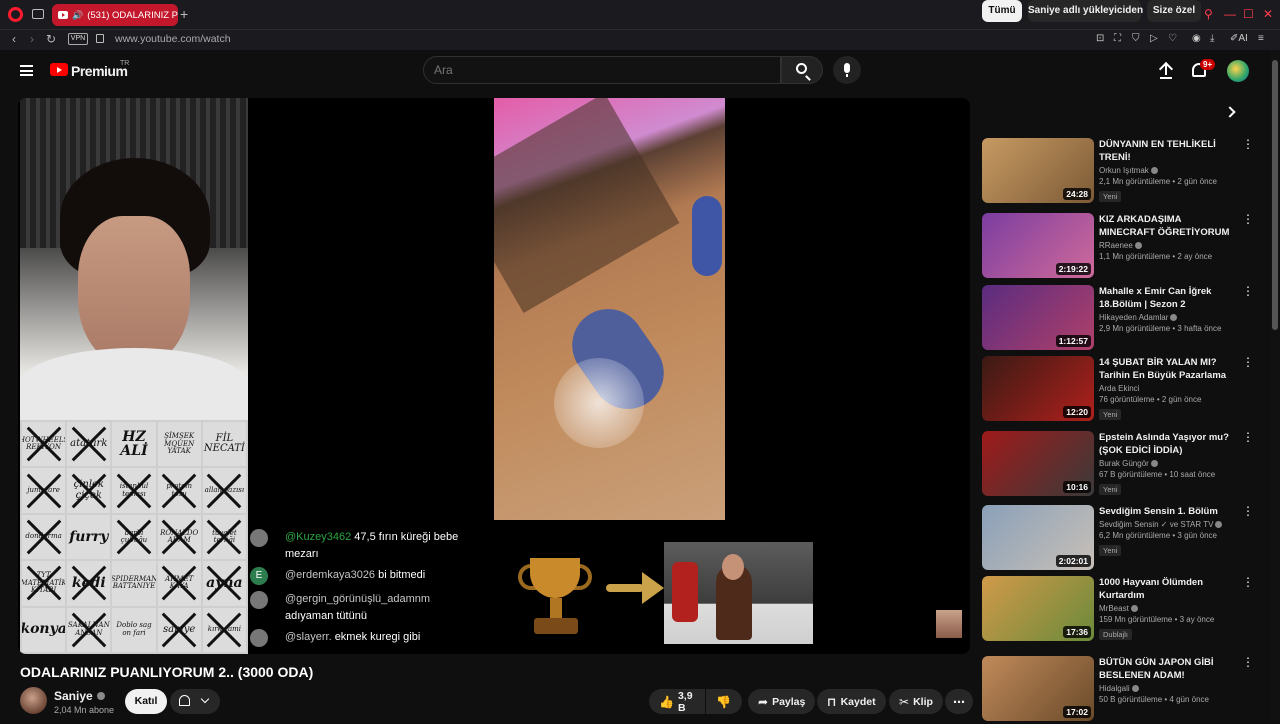 Image resolution: width=1280 pixels, height=724 pixels. Describe the element at coordinates (115, 15) in the screenshot. I see `browser-tab-youtube: 🔊 (531) ODALARINIZ PUA` at that location.